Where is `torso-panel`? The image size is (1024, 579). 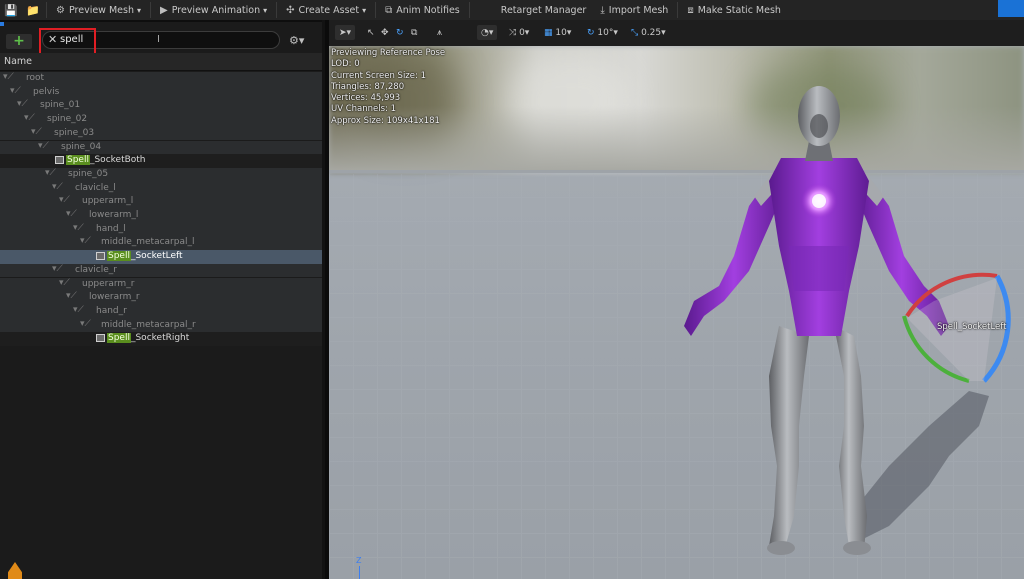
torso-panel is located at coordinates (819, 268).